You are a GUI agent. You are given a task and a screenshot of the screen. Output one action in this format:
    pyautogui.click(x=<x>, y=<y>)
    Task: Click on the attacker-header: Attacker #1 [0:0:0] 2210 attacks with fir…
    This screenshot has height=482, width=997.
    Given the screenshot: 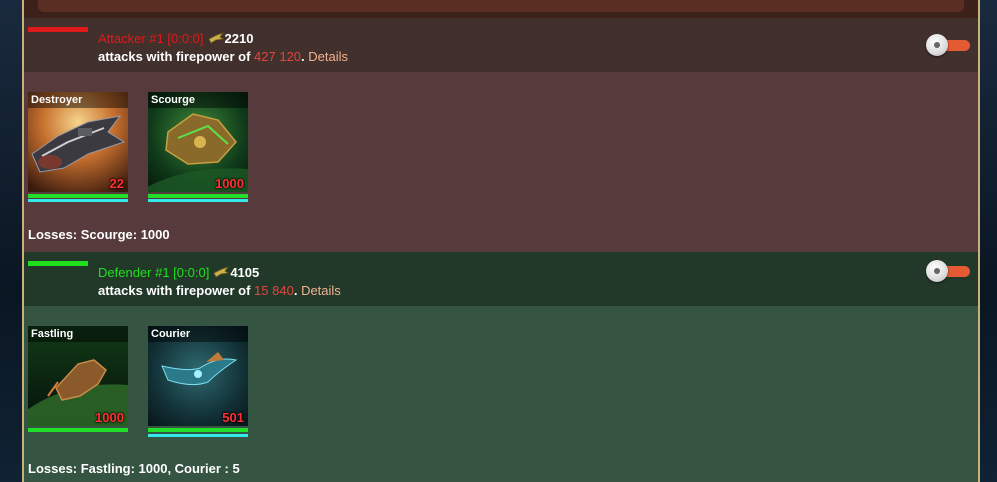 What is the action you would take?
    pyautogui.click(x=501, y=45)
    